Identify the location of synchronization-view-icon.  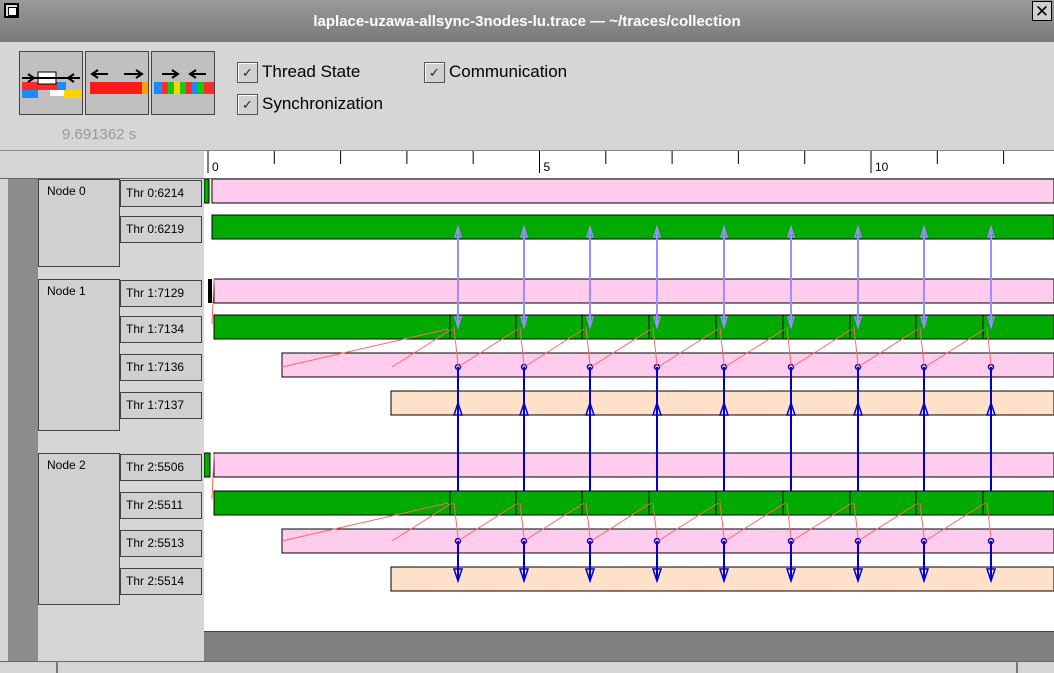
(184, 81).